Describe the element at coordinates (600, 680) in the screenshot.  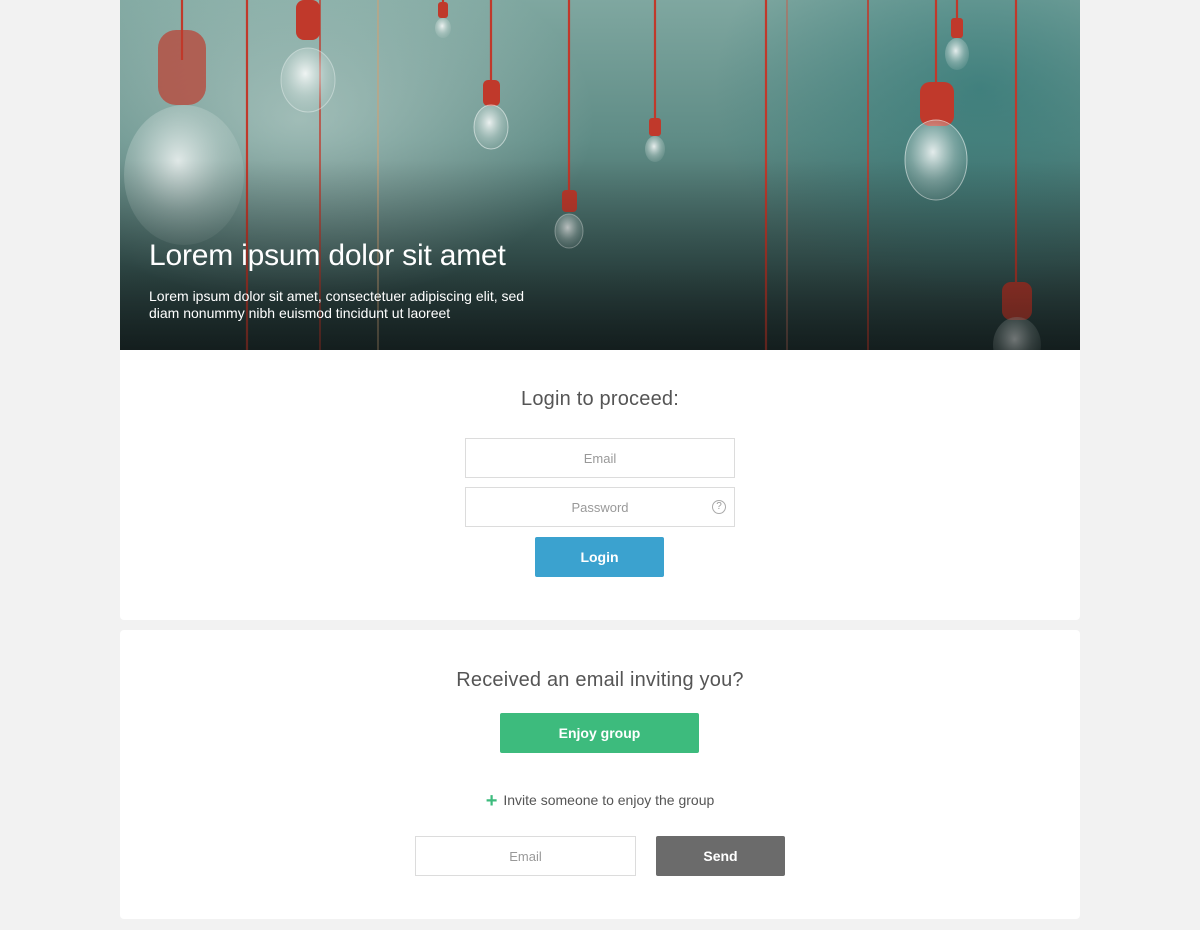
I see `invite-heading: Received an email inviting you?` at that location.